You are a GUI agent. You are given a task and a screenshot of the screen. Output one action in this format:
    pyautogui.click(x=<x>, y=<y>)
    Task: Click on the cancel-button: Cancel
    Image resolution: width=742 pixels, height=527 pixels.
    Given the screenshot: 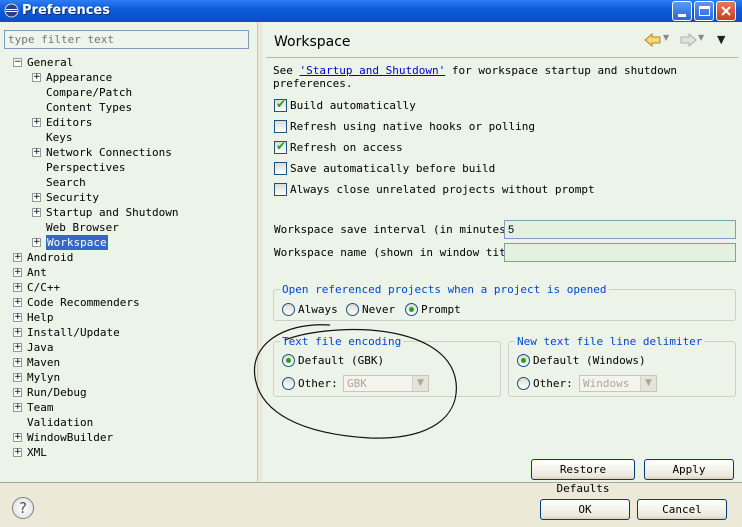 What is the action you would take?
    pyautogui.click(x=682, y=509)
    